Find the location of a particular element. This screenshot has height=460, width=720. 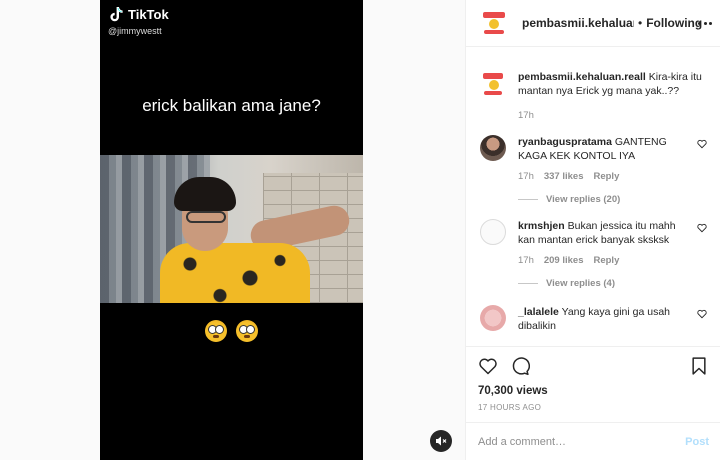

emoji-row is located at coordinates (231, 334).